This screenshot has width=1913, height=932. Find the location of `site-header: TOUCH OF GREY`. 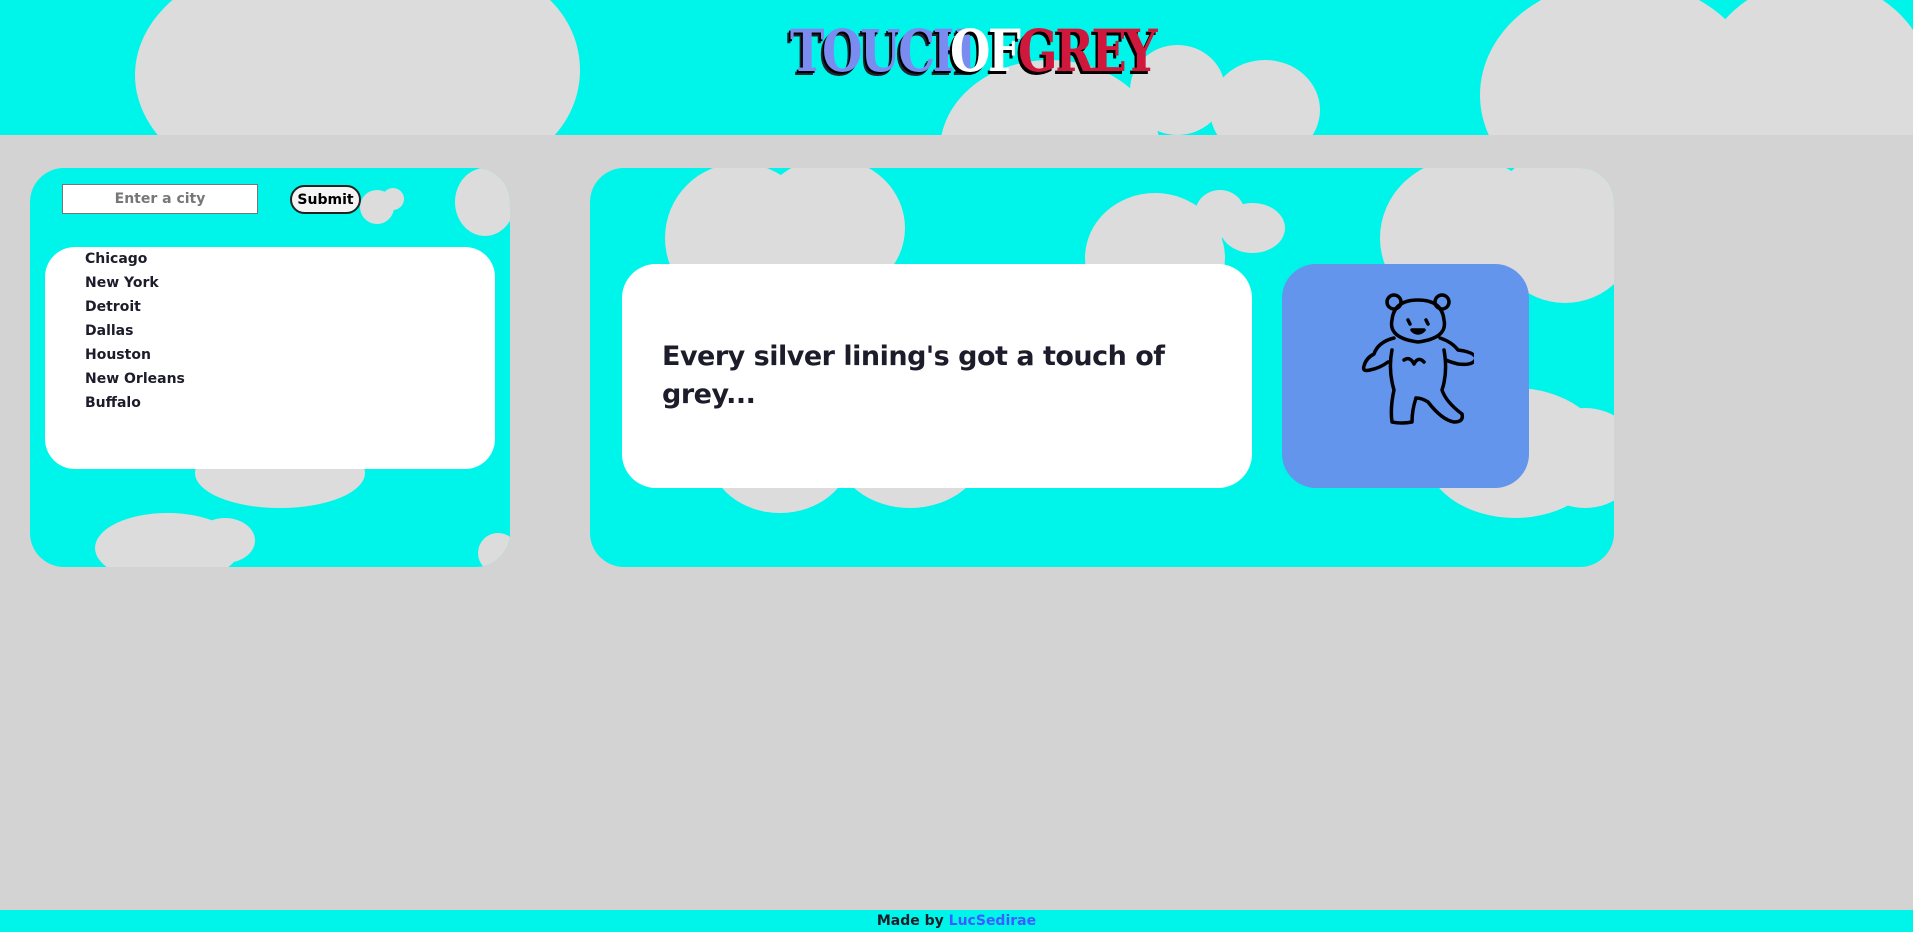

site-header: TOUCH OF GREY is located at coordinates (956, 67).